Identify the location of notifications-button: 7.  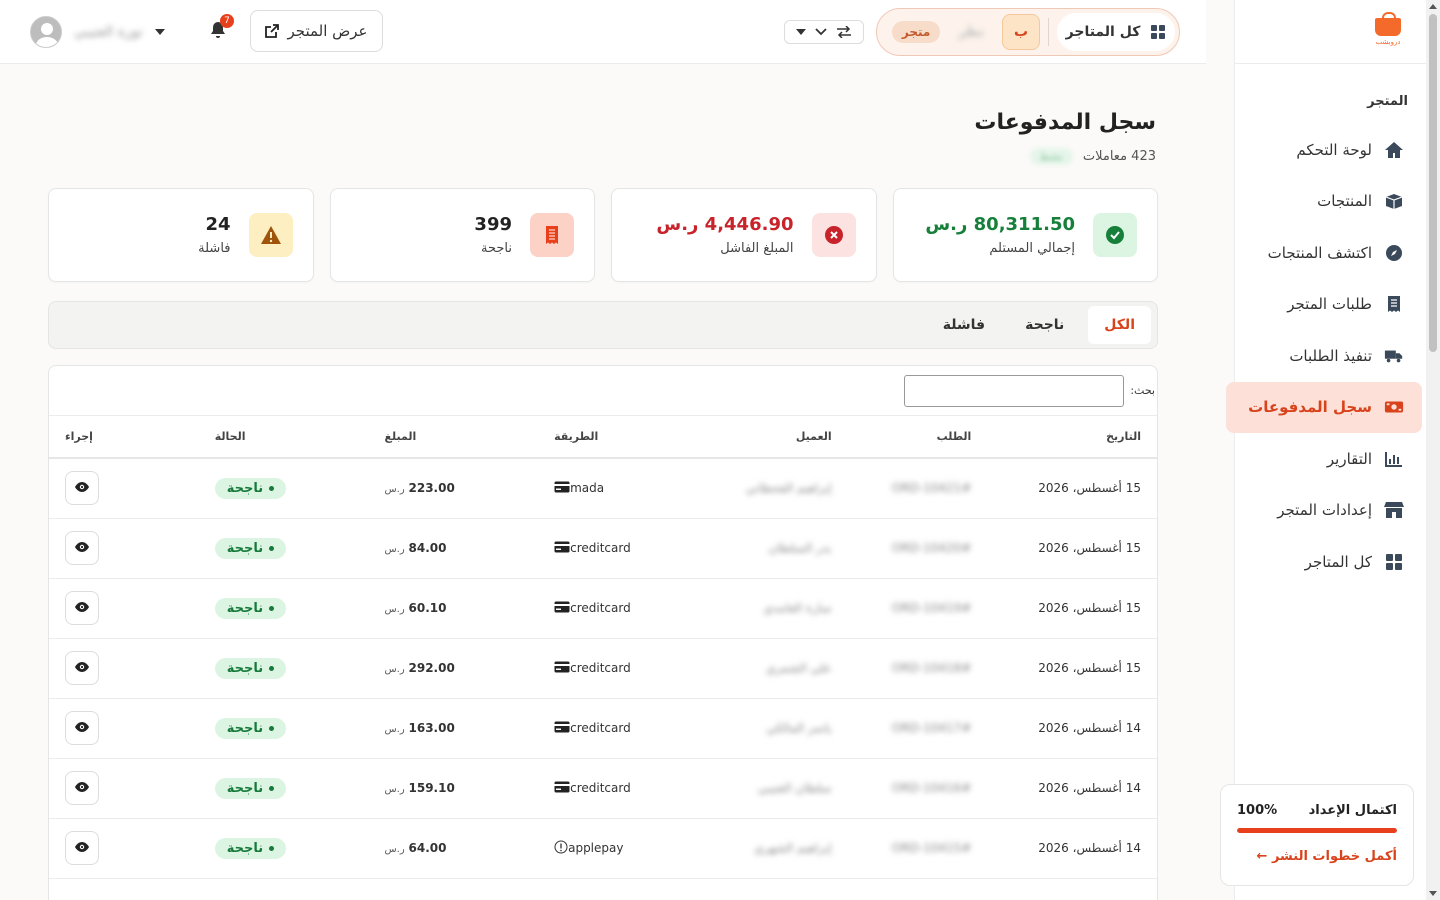
(220, 28).